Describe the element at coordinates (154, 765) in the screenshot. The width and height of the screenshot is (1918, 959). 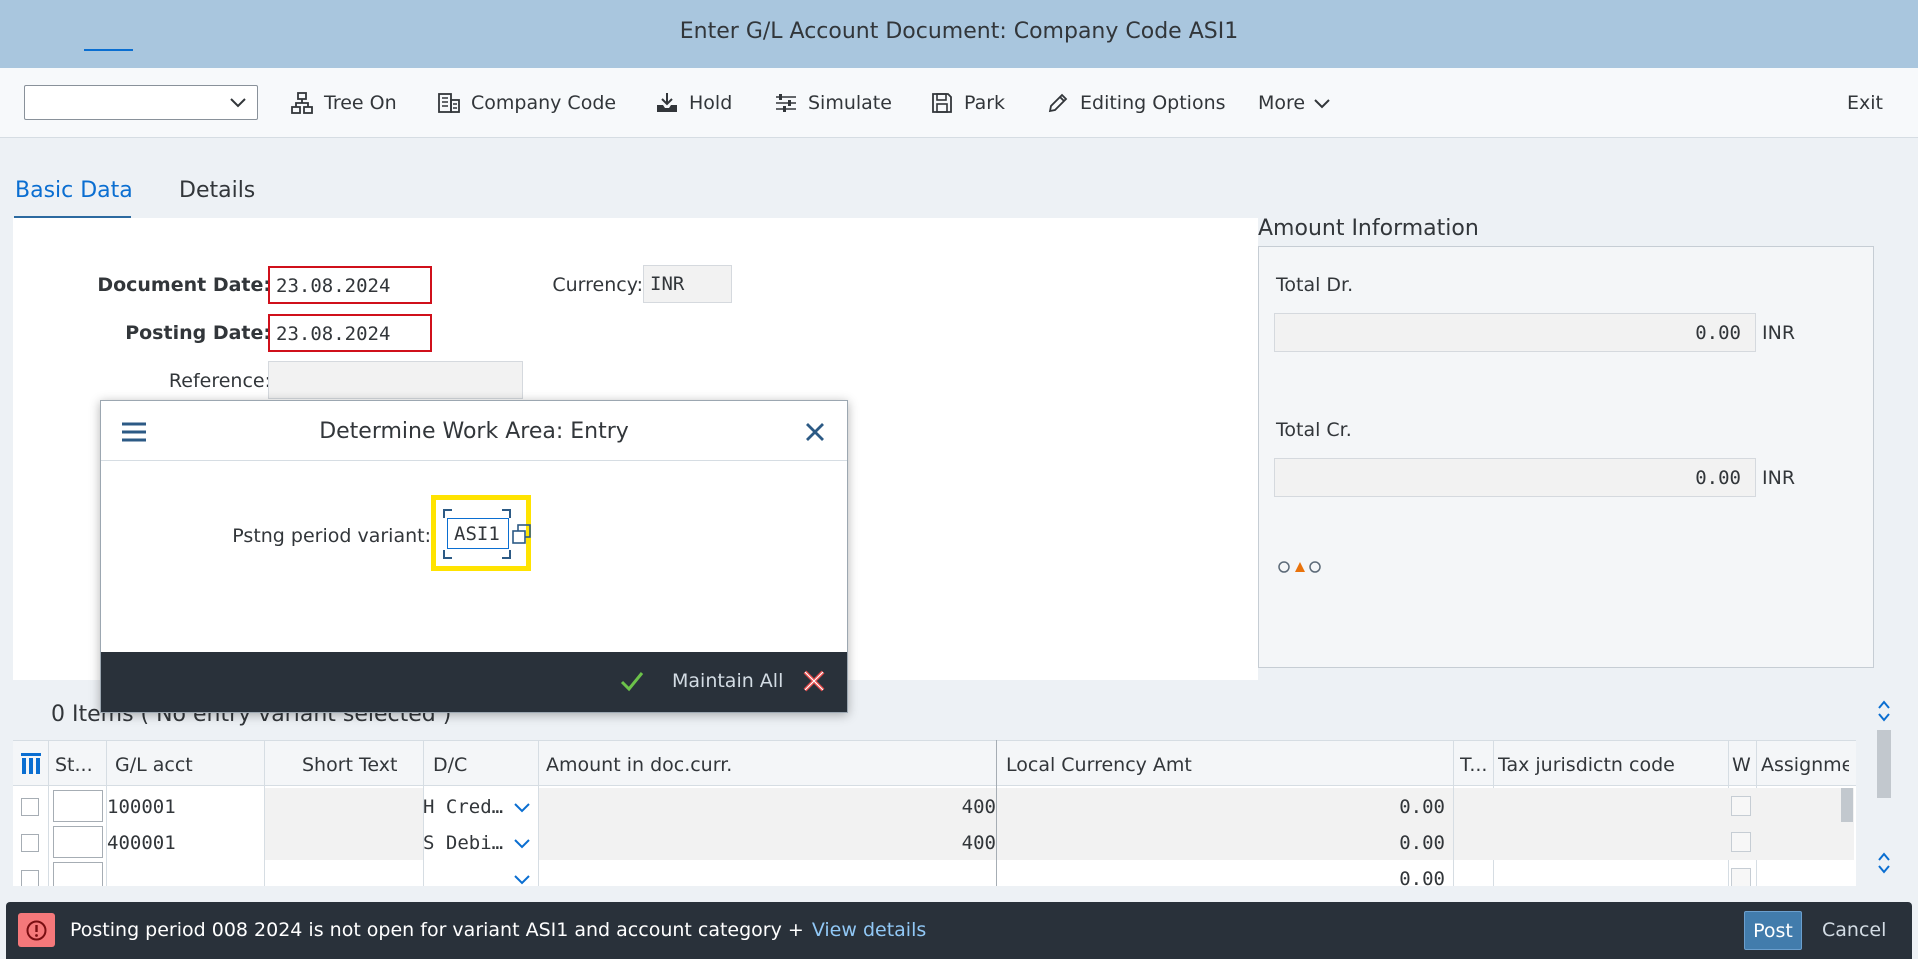
I see `col-header-gl-acct: G/L acct` at that location.